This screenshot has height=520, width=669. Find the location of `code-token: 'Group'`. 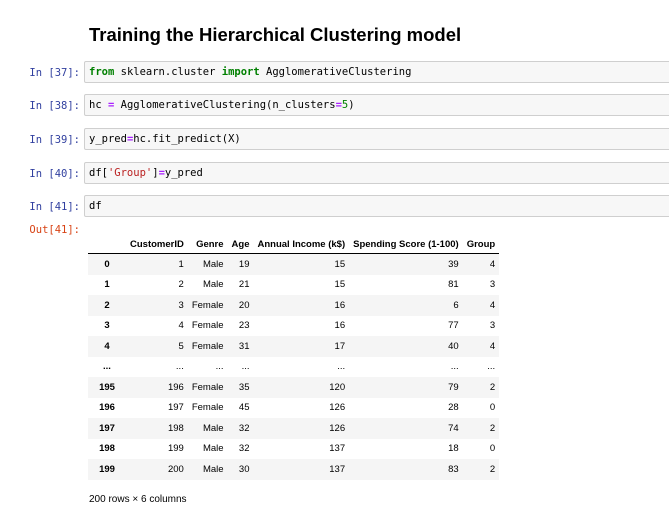

code-token: 'Group' is located at coordinates (130, 173).